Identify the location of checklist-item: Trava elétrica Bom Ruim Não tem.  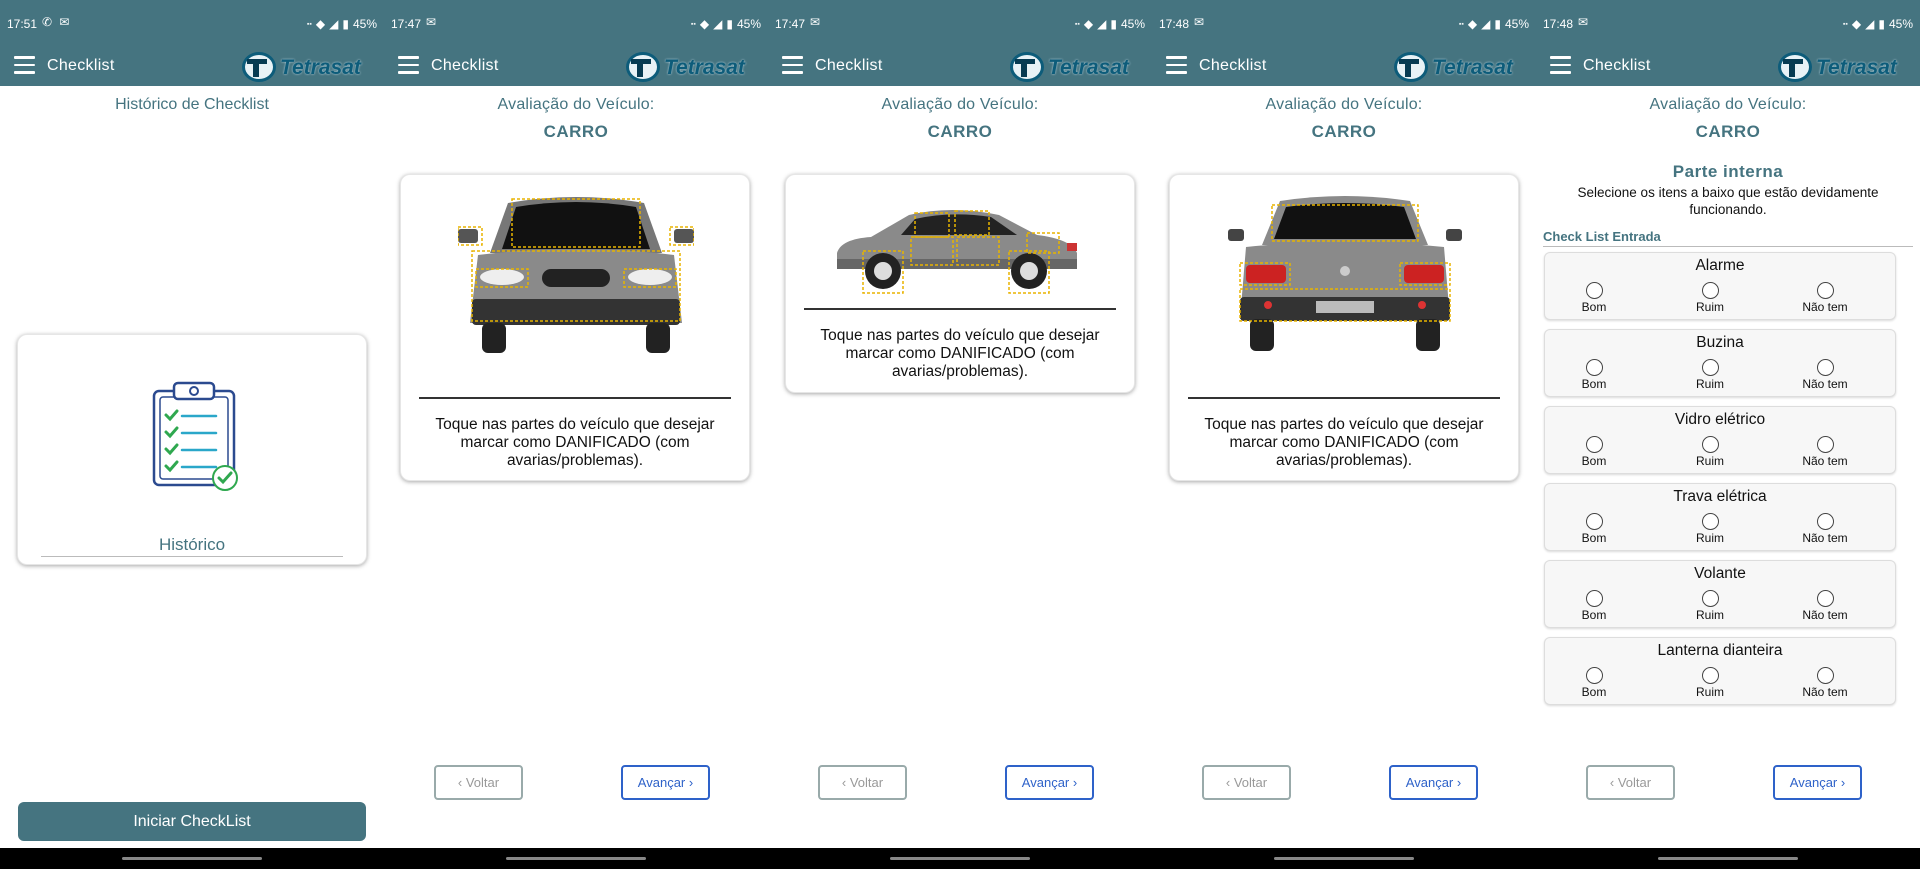
(1720, 517).